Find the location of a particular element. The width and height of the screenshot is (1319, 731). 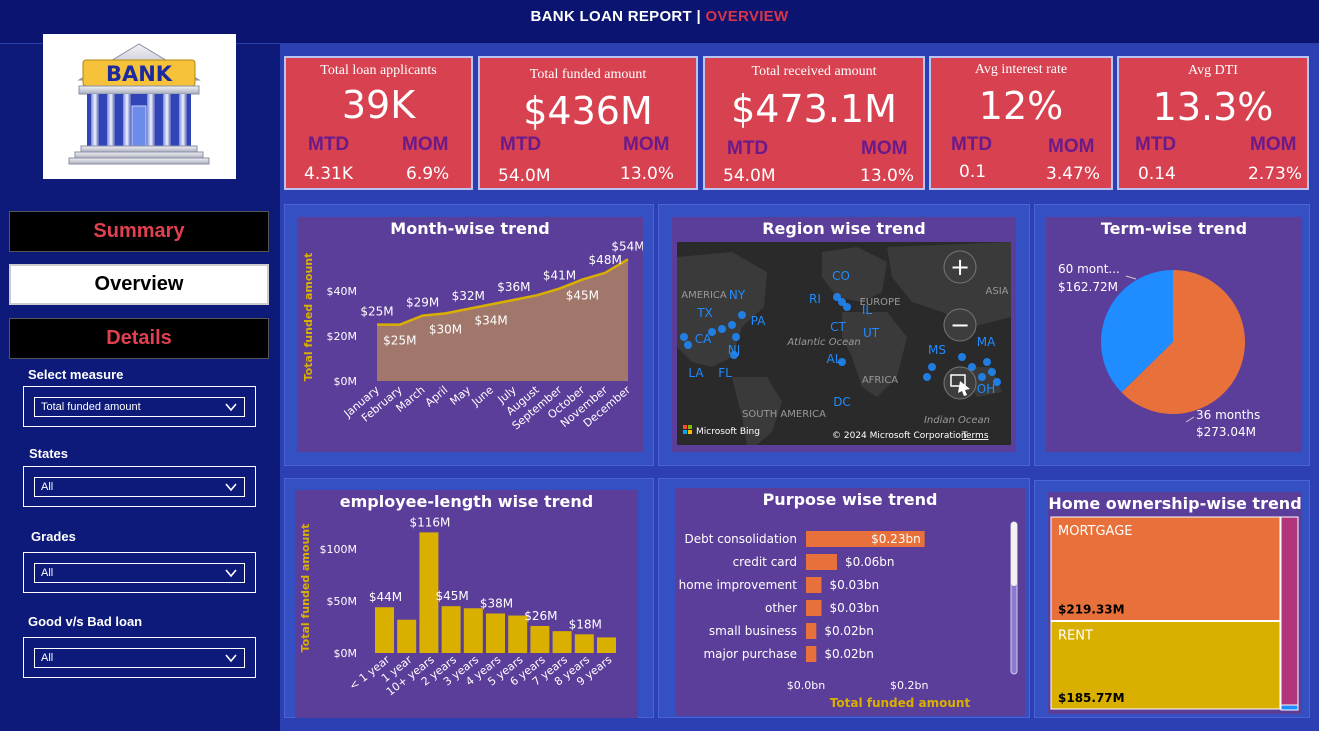

map-label: AFRICA is located at coordinates (880, 380).